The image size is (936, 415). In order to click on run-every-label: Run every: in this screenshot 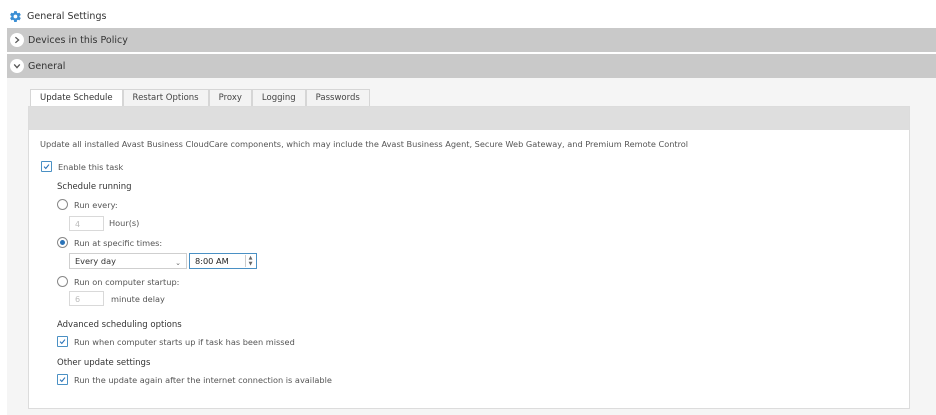, I will do `click(96, 204)`.